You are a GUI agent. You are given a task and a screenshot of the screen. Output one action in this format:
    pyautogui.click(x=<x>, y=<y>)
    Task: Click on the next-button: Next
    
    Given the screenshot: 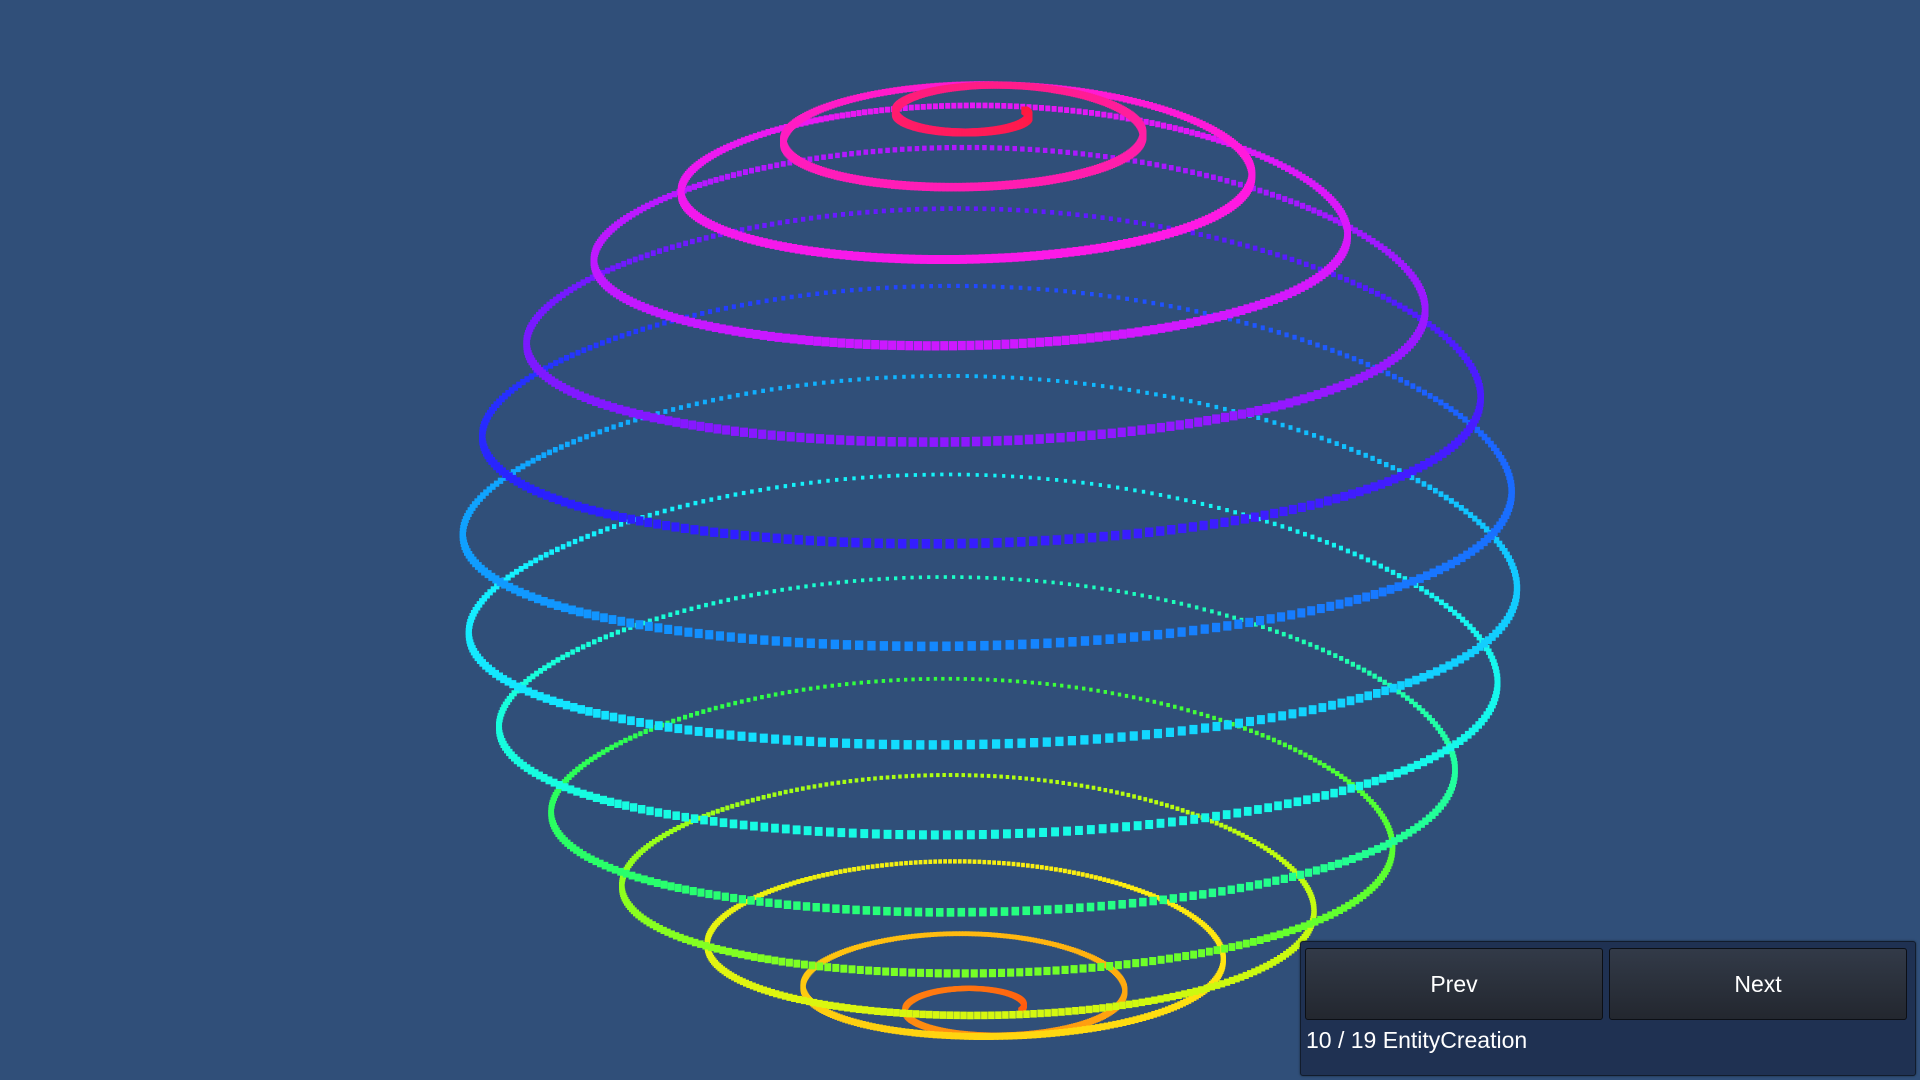 What is the action you would take?
    pyautogui.click(x=1758, y=984)
    